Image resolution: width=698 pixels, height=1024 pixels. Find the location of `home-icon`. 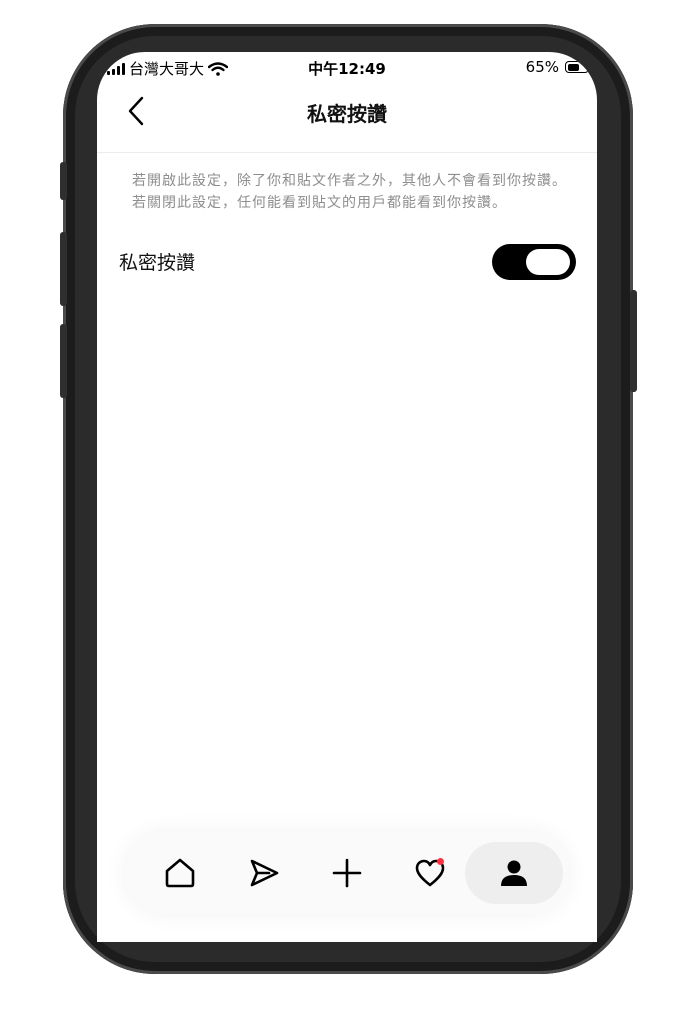

home-icon is located at coordinates (180, 873).